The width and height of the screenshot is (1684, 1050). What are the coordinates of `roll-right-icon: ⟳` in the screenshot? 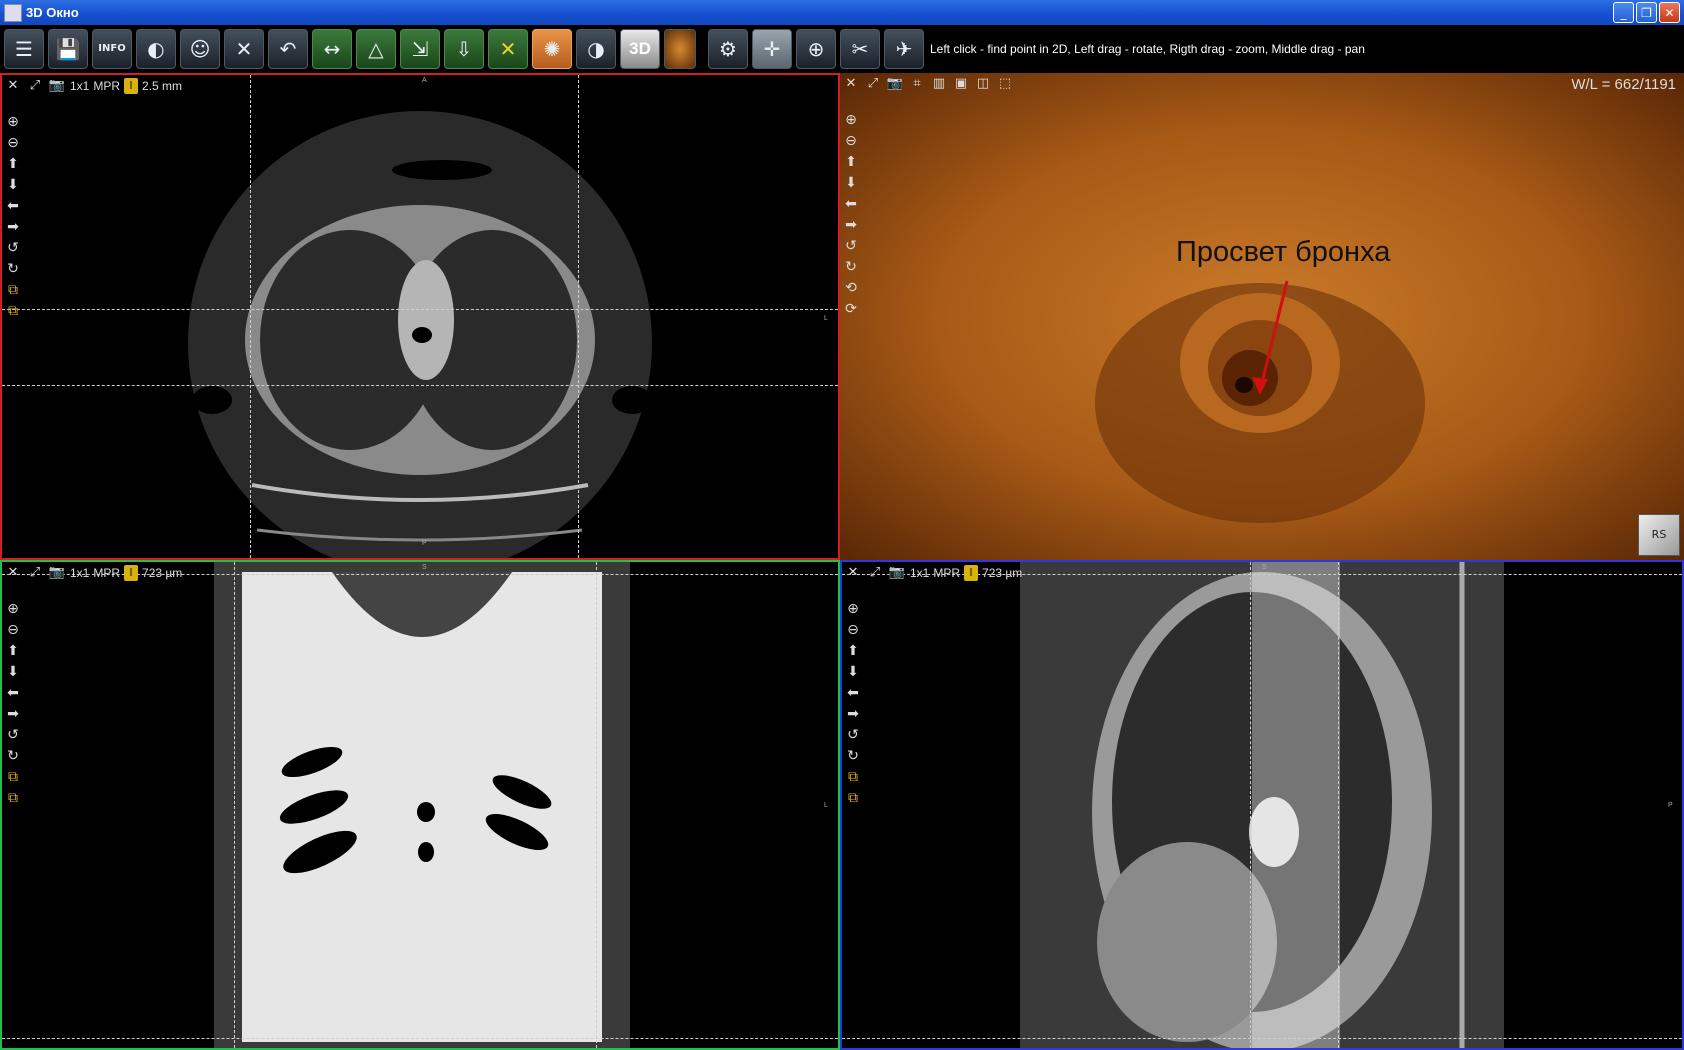 It's located at (851, 309).